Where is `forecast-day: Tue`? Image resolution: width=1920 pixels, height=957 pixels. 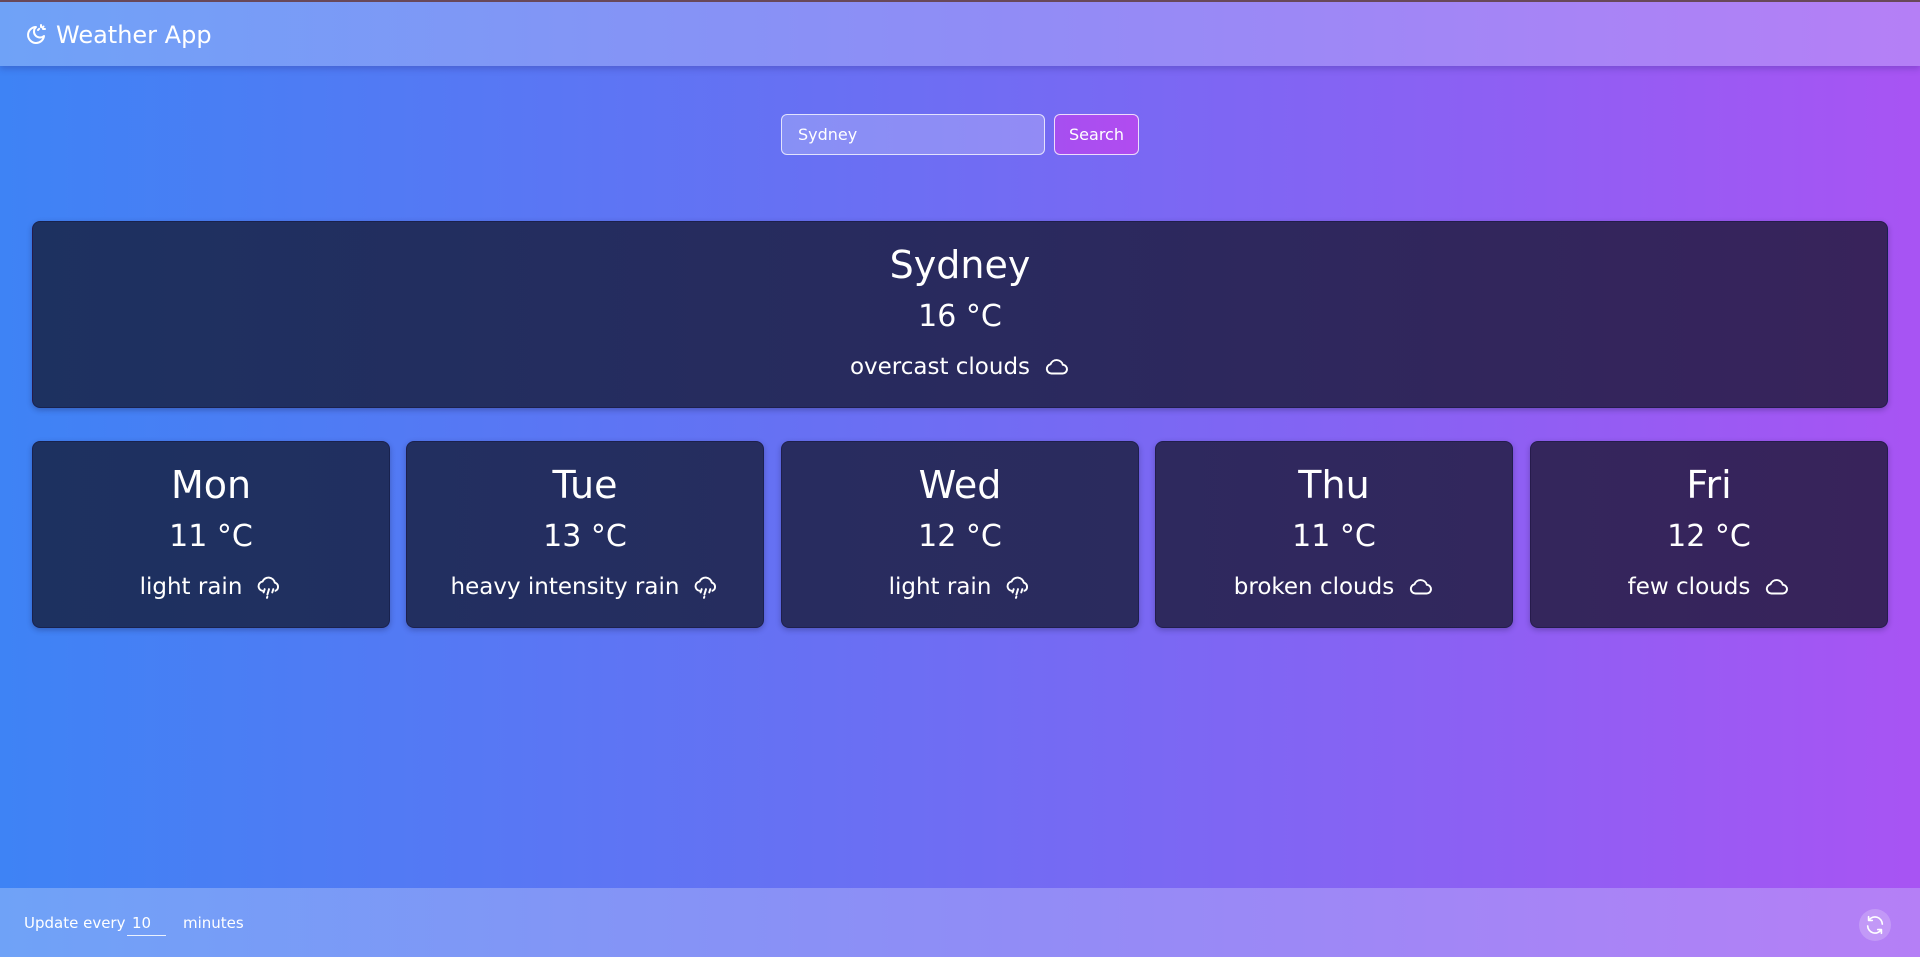 forecast-day: Tue is located at coordinates (585, 485).